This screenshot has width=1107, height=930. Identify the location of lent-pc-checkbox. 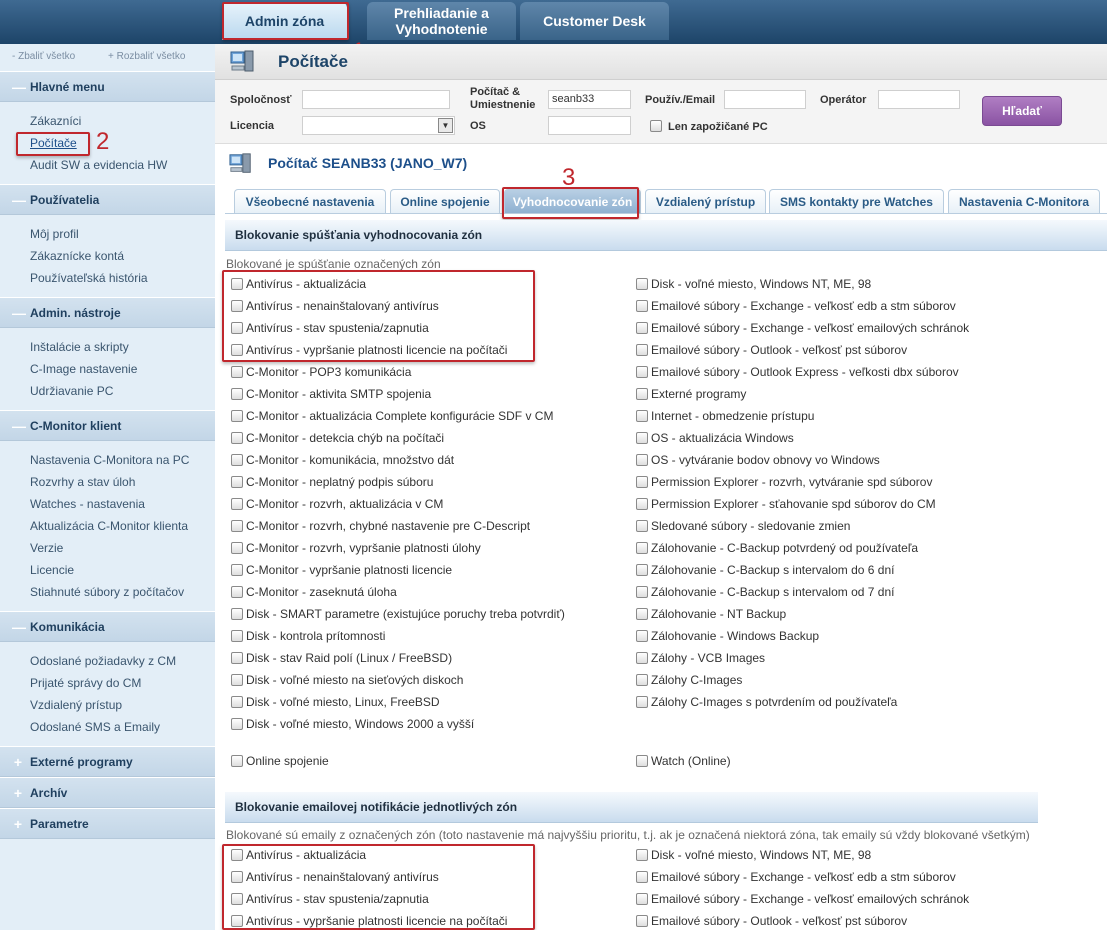
(656, 126).